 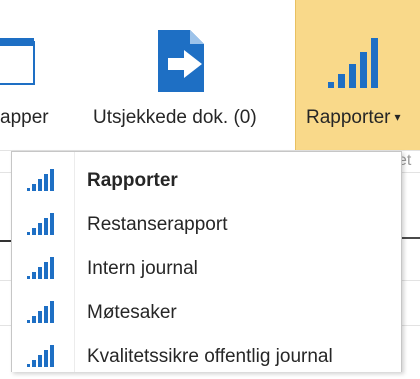 I want to click on menu-item-rapporter: Rapporter, so click(x=206, y=181).